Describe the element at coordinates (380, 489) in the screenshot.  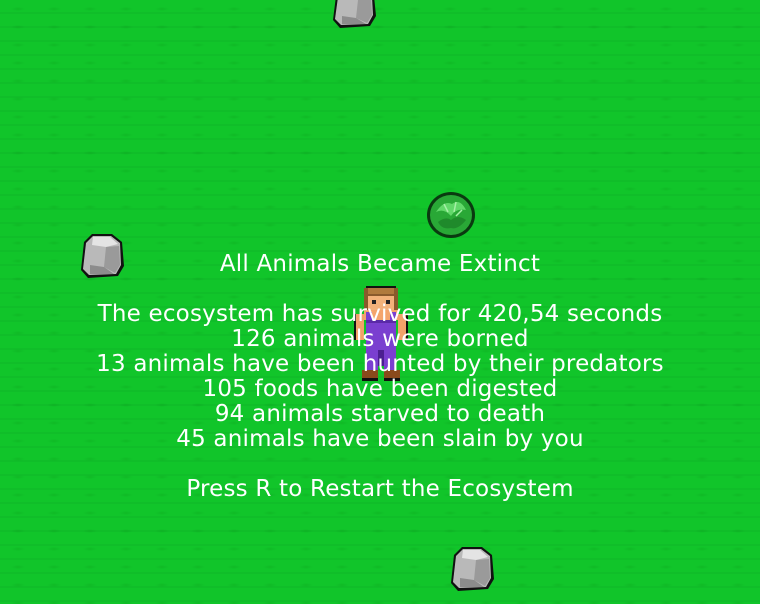
I see `restart-hint: Press R to Restart the Ecosystem` at that location.